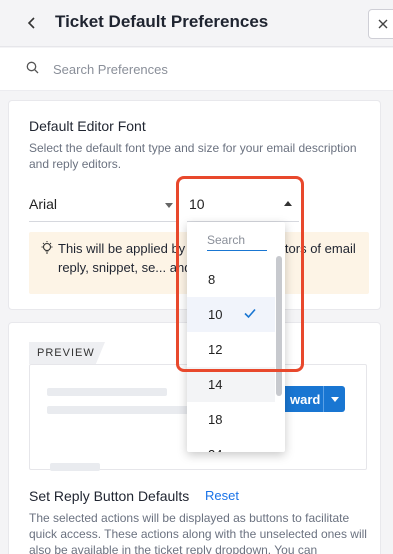 The height and width of the screenshot is (554, 393). I want to click on chevron-up-icon, so click(288, 203).